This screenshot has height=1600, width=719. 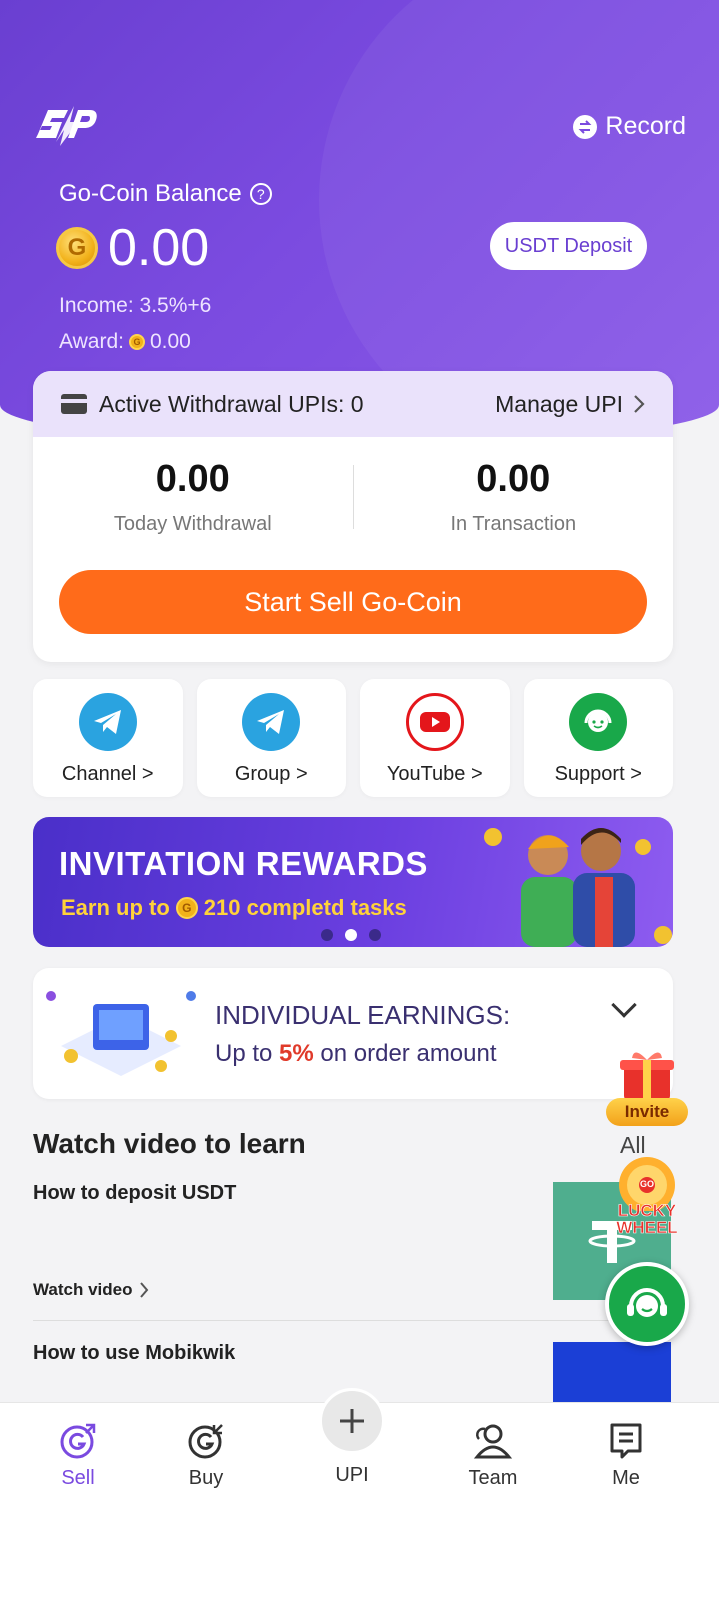 What do you see at coordinates (568, 246) in the screenshot?
I see `usdt-deposit-button: USDT Deposit` at bounding box center [568, 246].